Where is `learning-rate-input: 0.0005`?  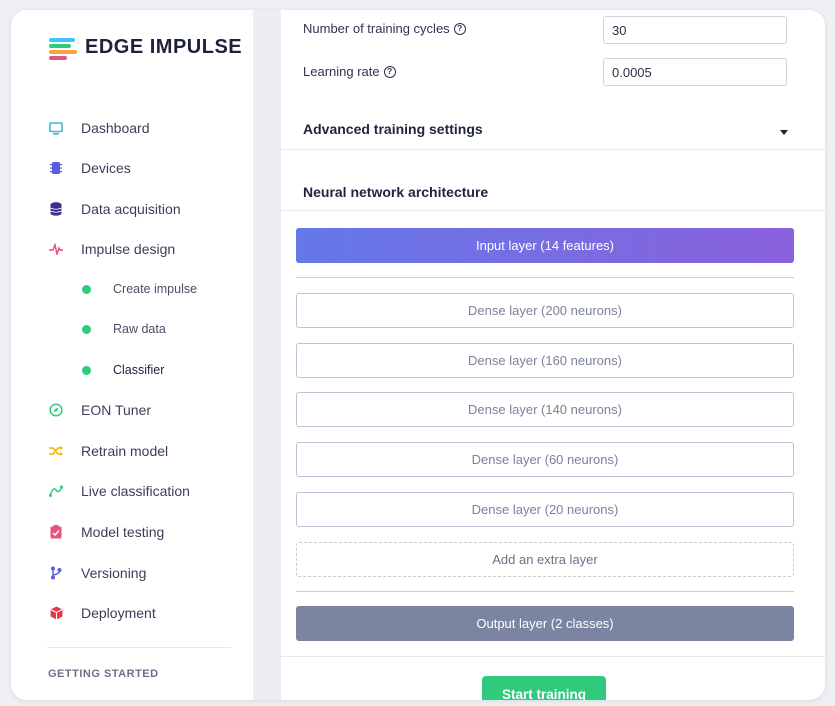 learning-rate-input: 0.0005 is located at coordinates (695, 72).